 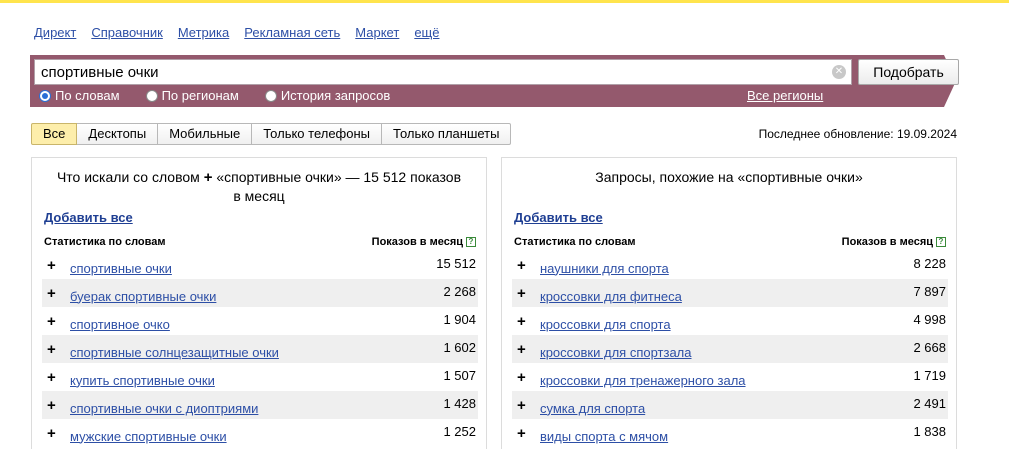 I want to click on all-regions-link: Все регионы, so click(x=785, y=95).